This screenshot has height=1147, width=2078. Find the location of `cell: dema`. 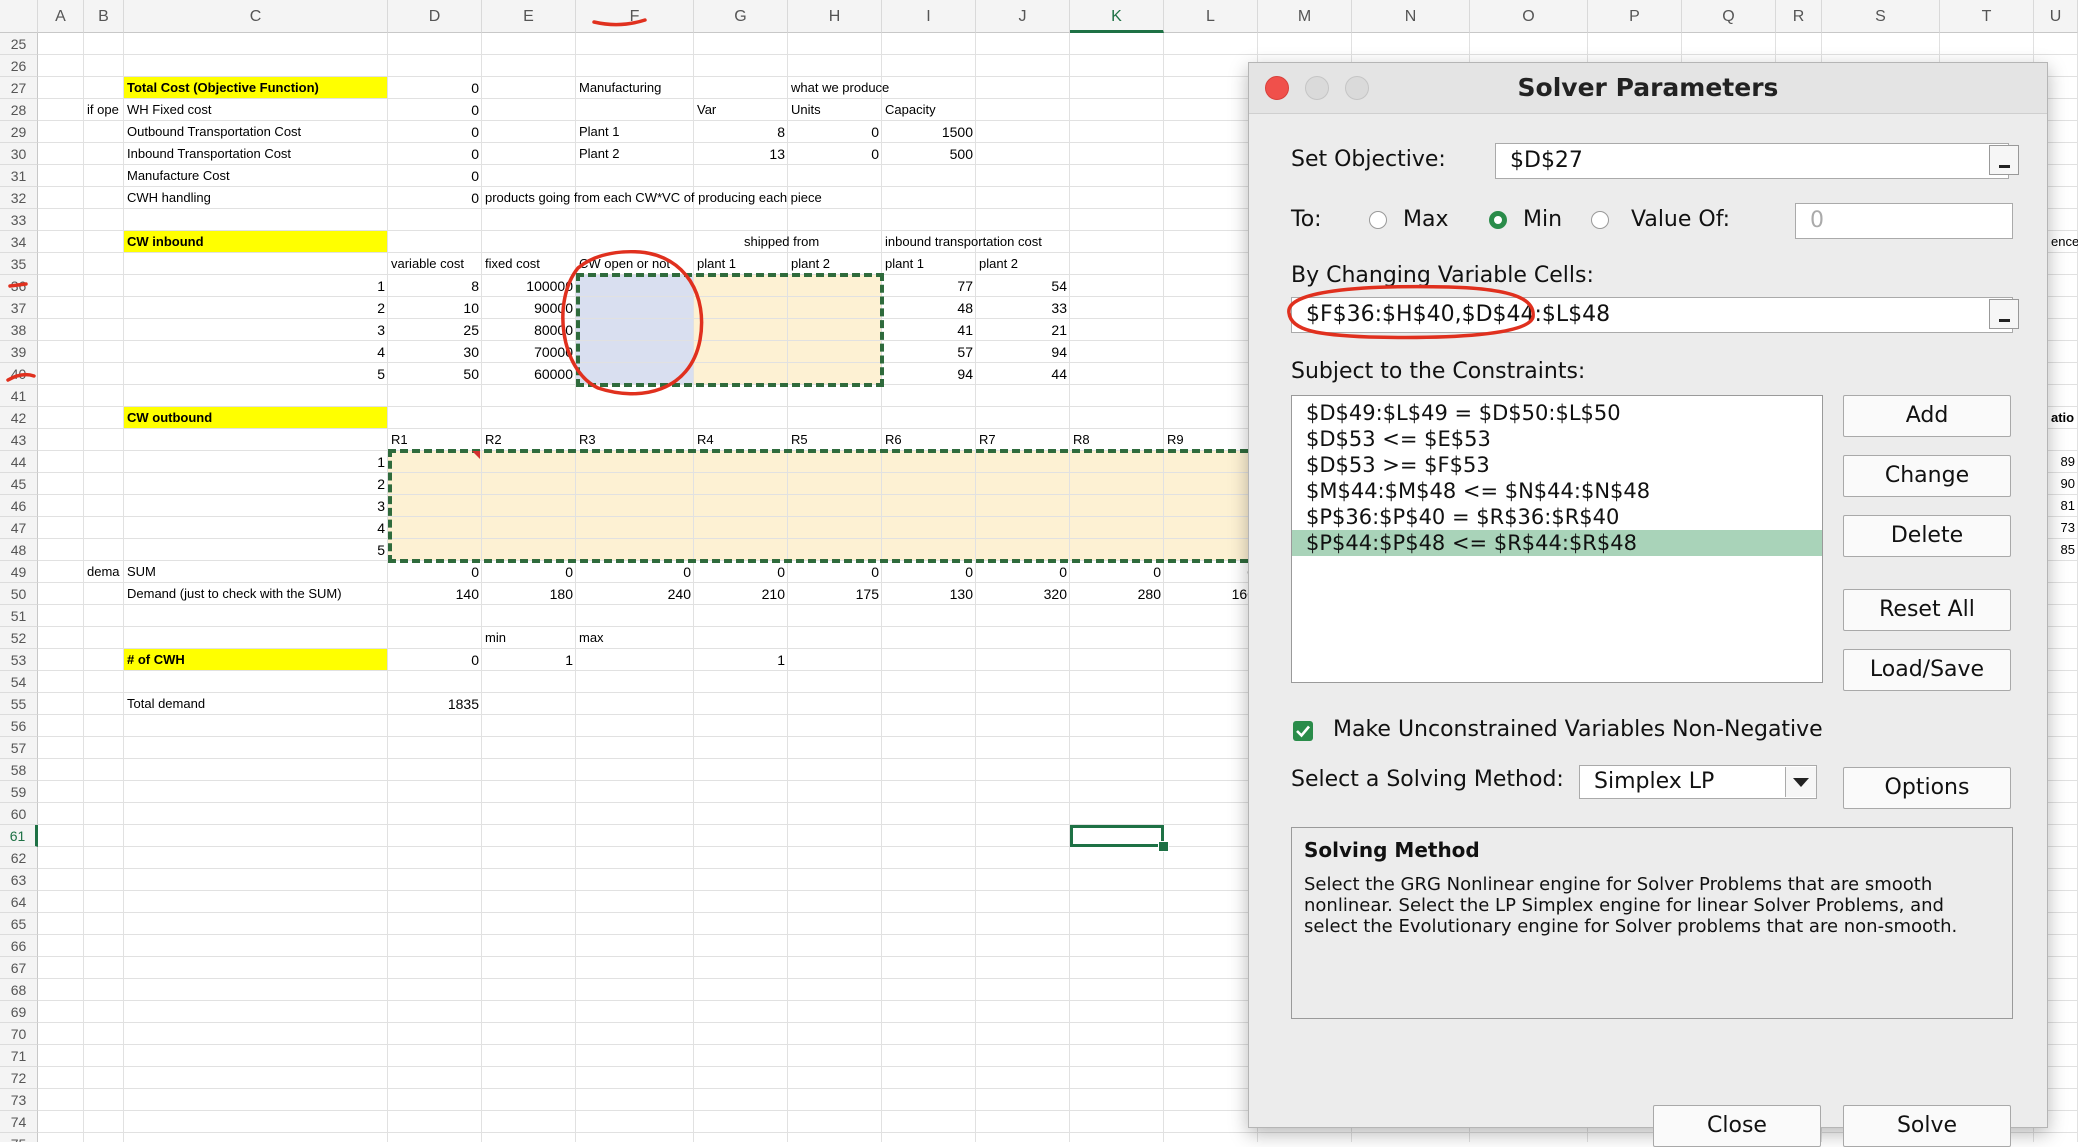

cell: dema is located at coordinates (104, 572).